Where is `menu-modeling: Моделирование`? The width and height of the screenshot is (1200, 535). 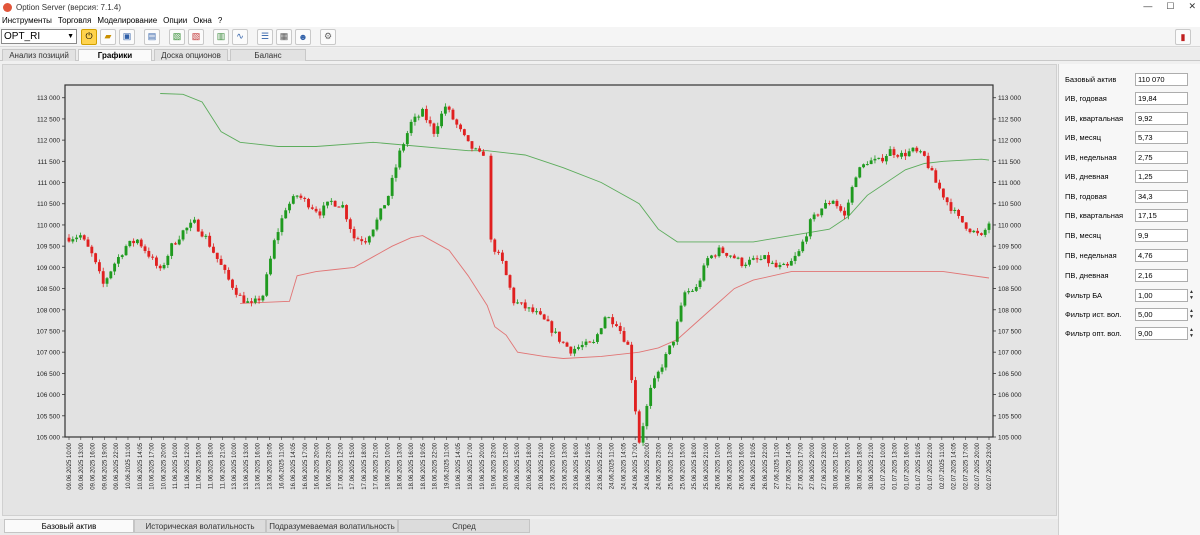 menu-modeling: Моделирование is located at coordinates (127, 20).